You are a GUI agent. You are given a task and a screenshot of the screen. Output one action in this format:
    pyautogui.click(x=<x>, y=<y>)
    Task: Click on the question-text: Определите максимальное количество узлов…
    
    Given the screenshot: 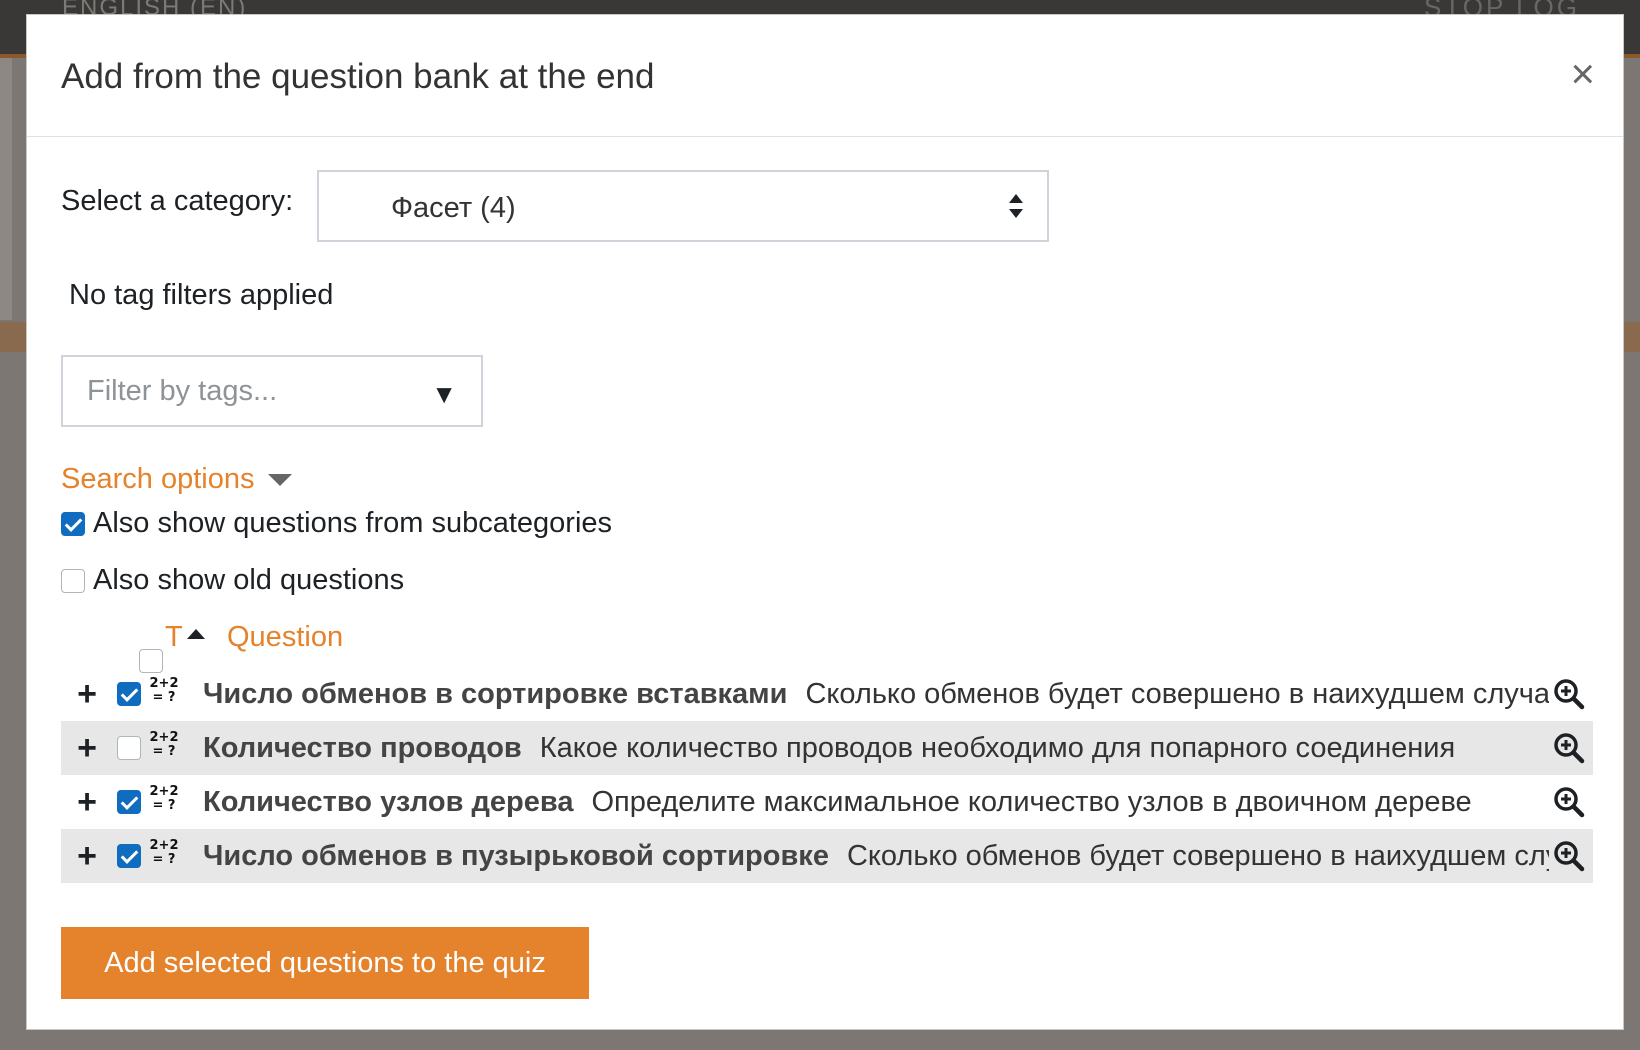 What is the action you would take?
    pyautogui.click(x=1031, y=801)
    